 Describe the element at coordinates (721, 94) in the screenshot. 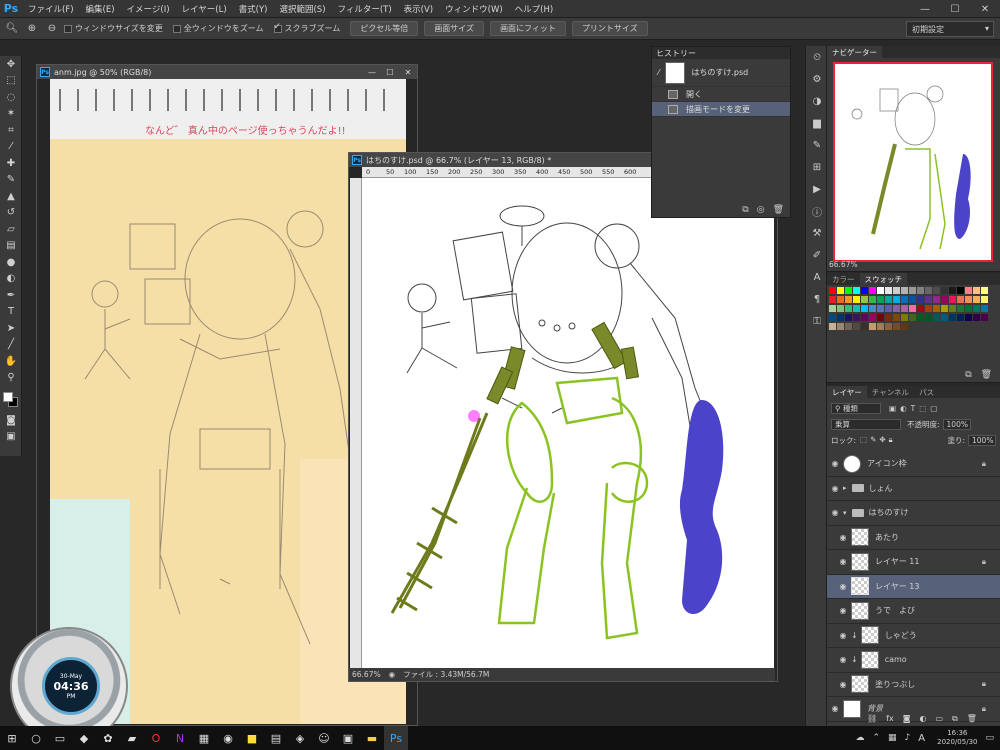

I see `history-item: 開く` at that location.